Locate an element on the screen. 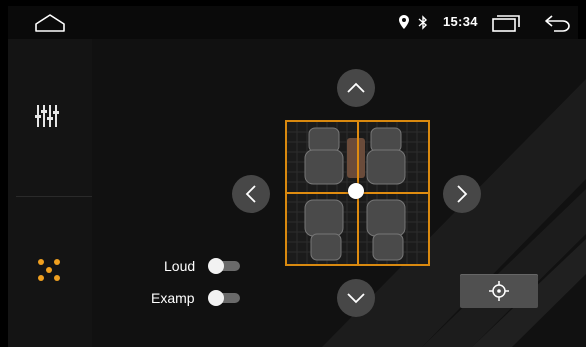 Image resolution: width=586 pixels, height=347 pixels. balance-fade-grid is located at coordinates (357, 193).